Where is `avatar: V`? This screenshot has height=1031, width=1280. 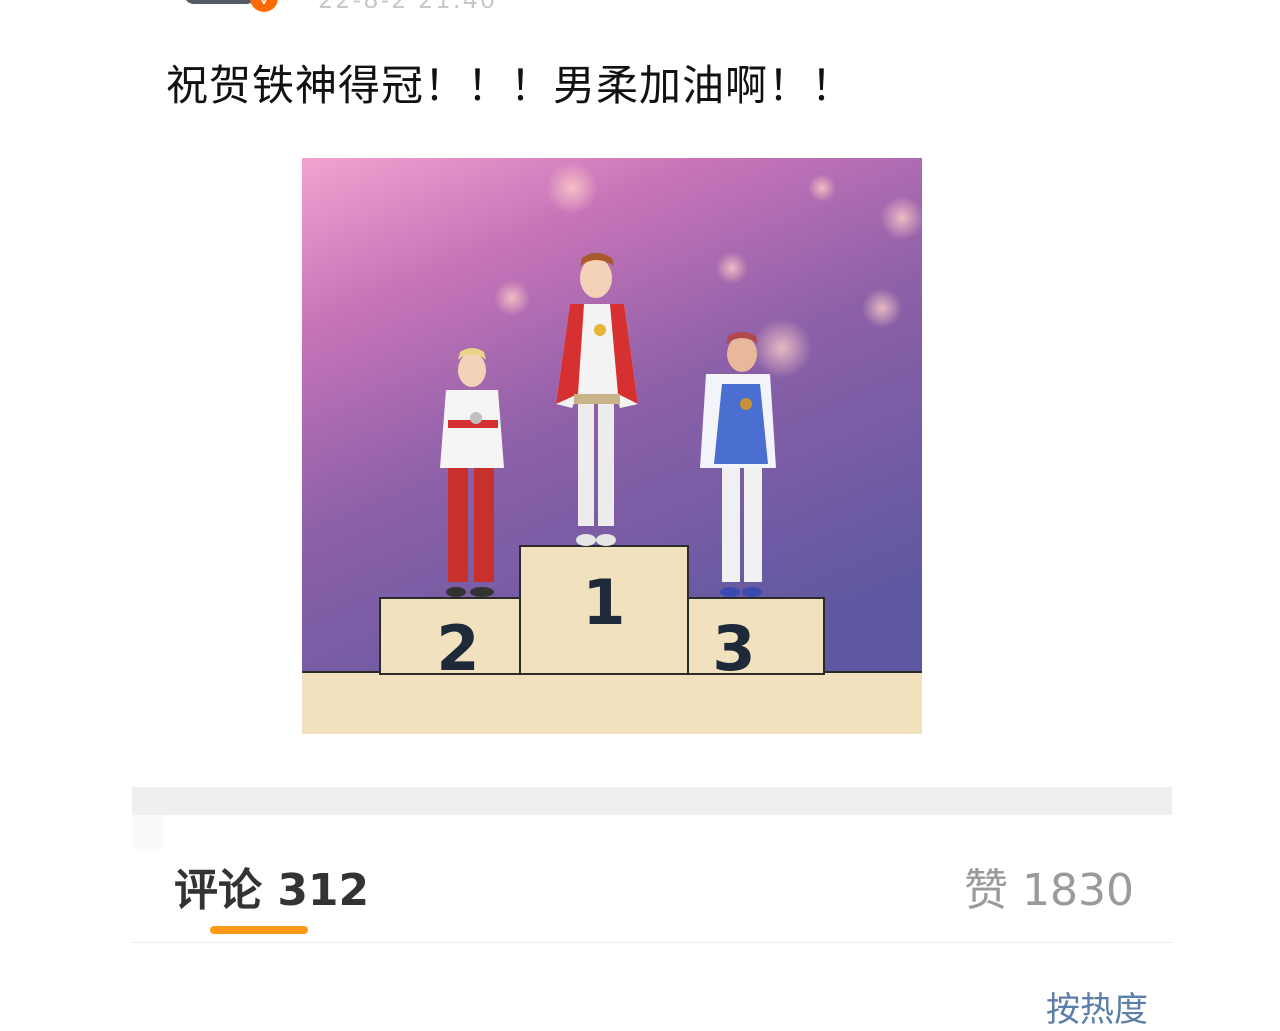 avatar: V is located at coordinates (232, 8).